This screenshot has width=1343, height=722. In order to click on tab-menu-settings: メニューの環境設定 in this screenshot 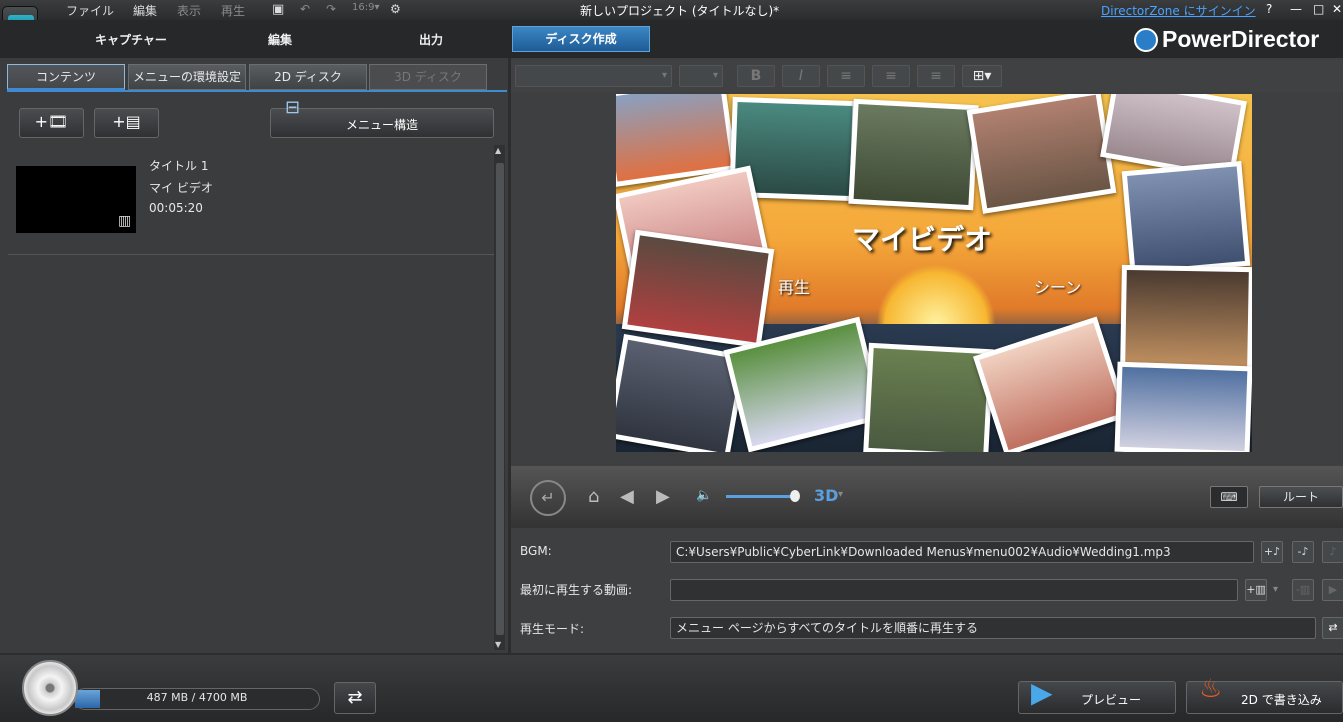, I will do `click(187, 77)`.